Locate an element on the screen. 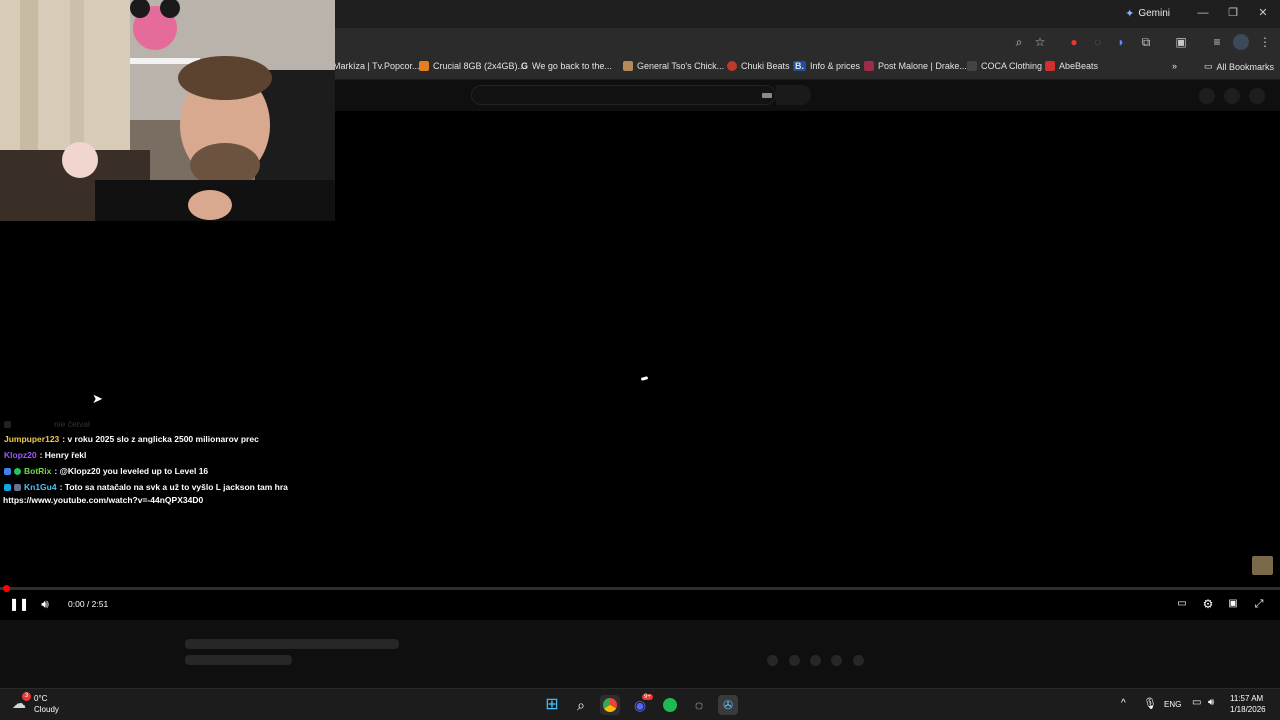  below-player-area is located at coordinates (640, 654).